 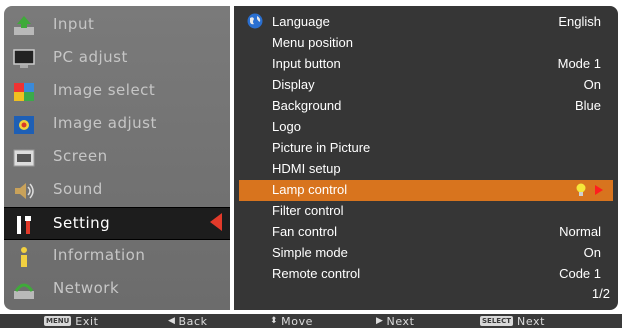 I want to click on monitor-icon, so click(x=24, y=59).